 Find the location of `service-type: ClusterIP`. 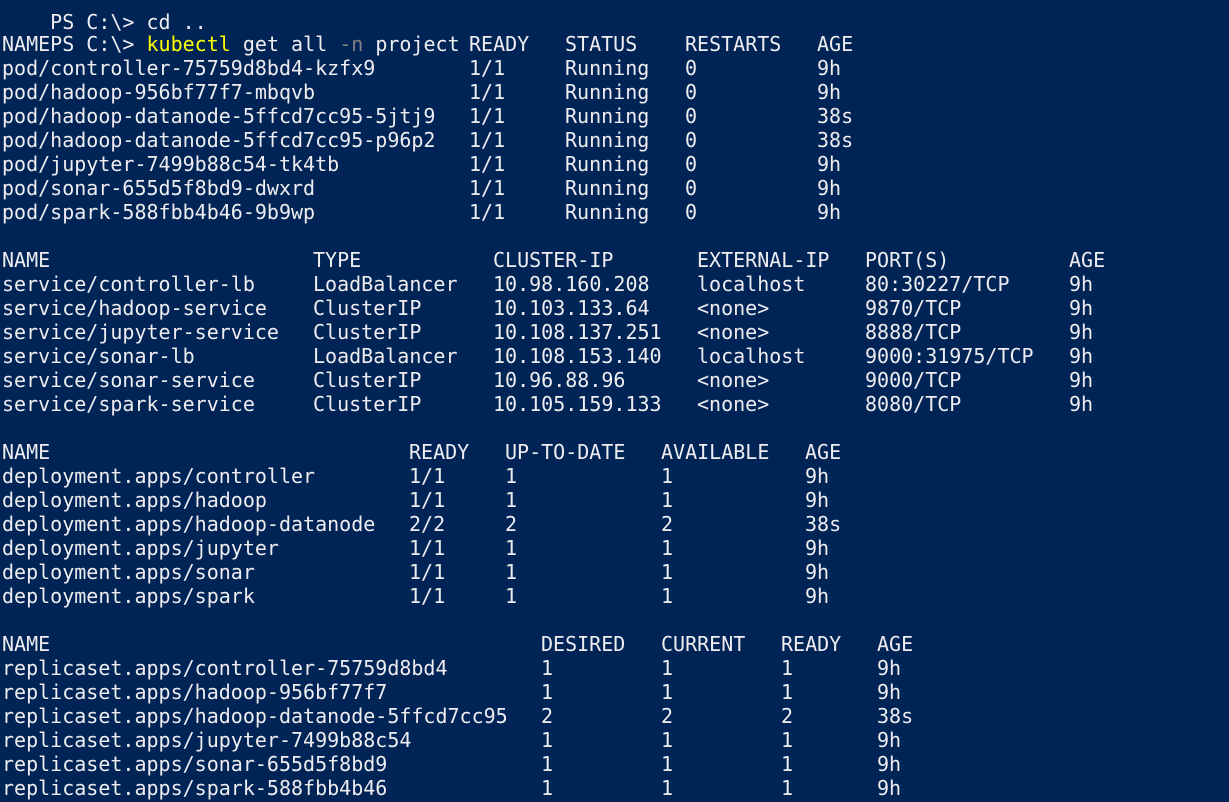

service-type: ClusterIP is located at coordinates (367, 332).